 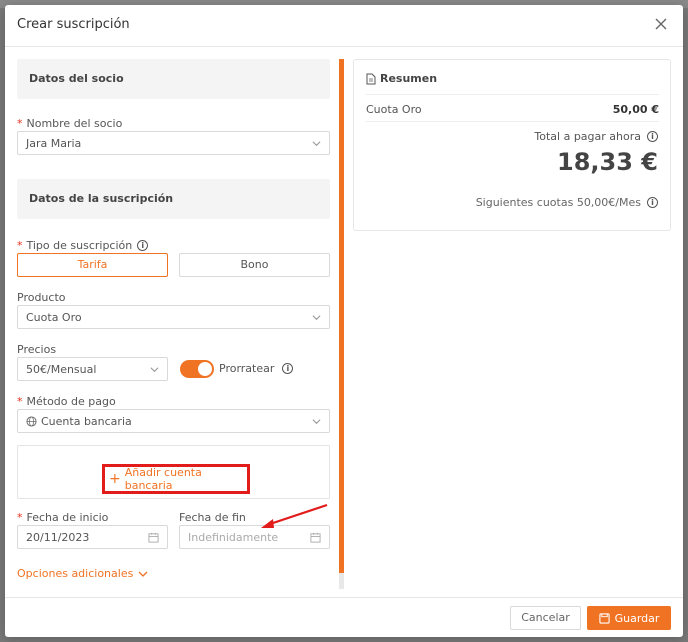 What do you see at coordinates (604, 618) in the screenshot?
I see `save-icon` at bounding box center [604, 618].